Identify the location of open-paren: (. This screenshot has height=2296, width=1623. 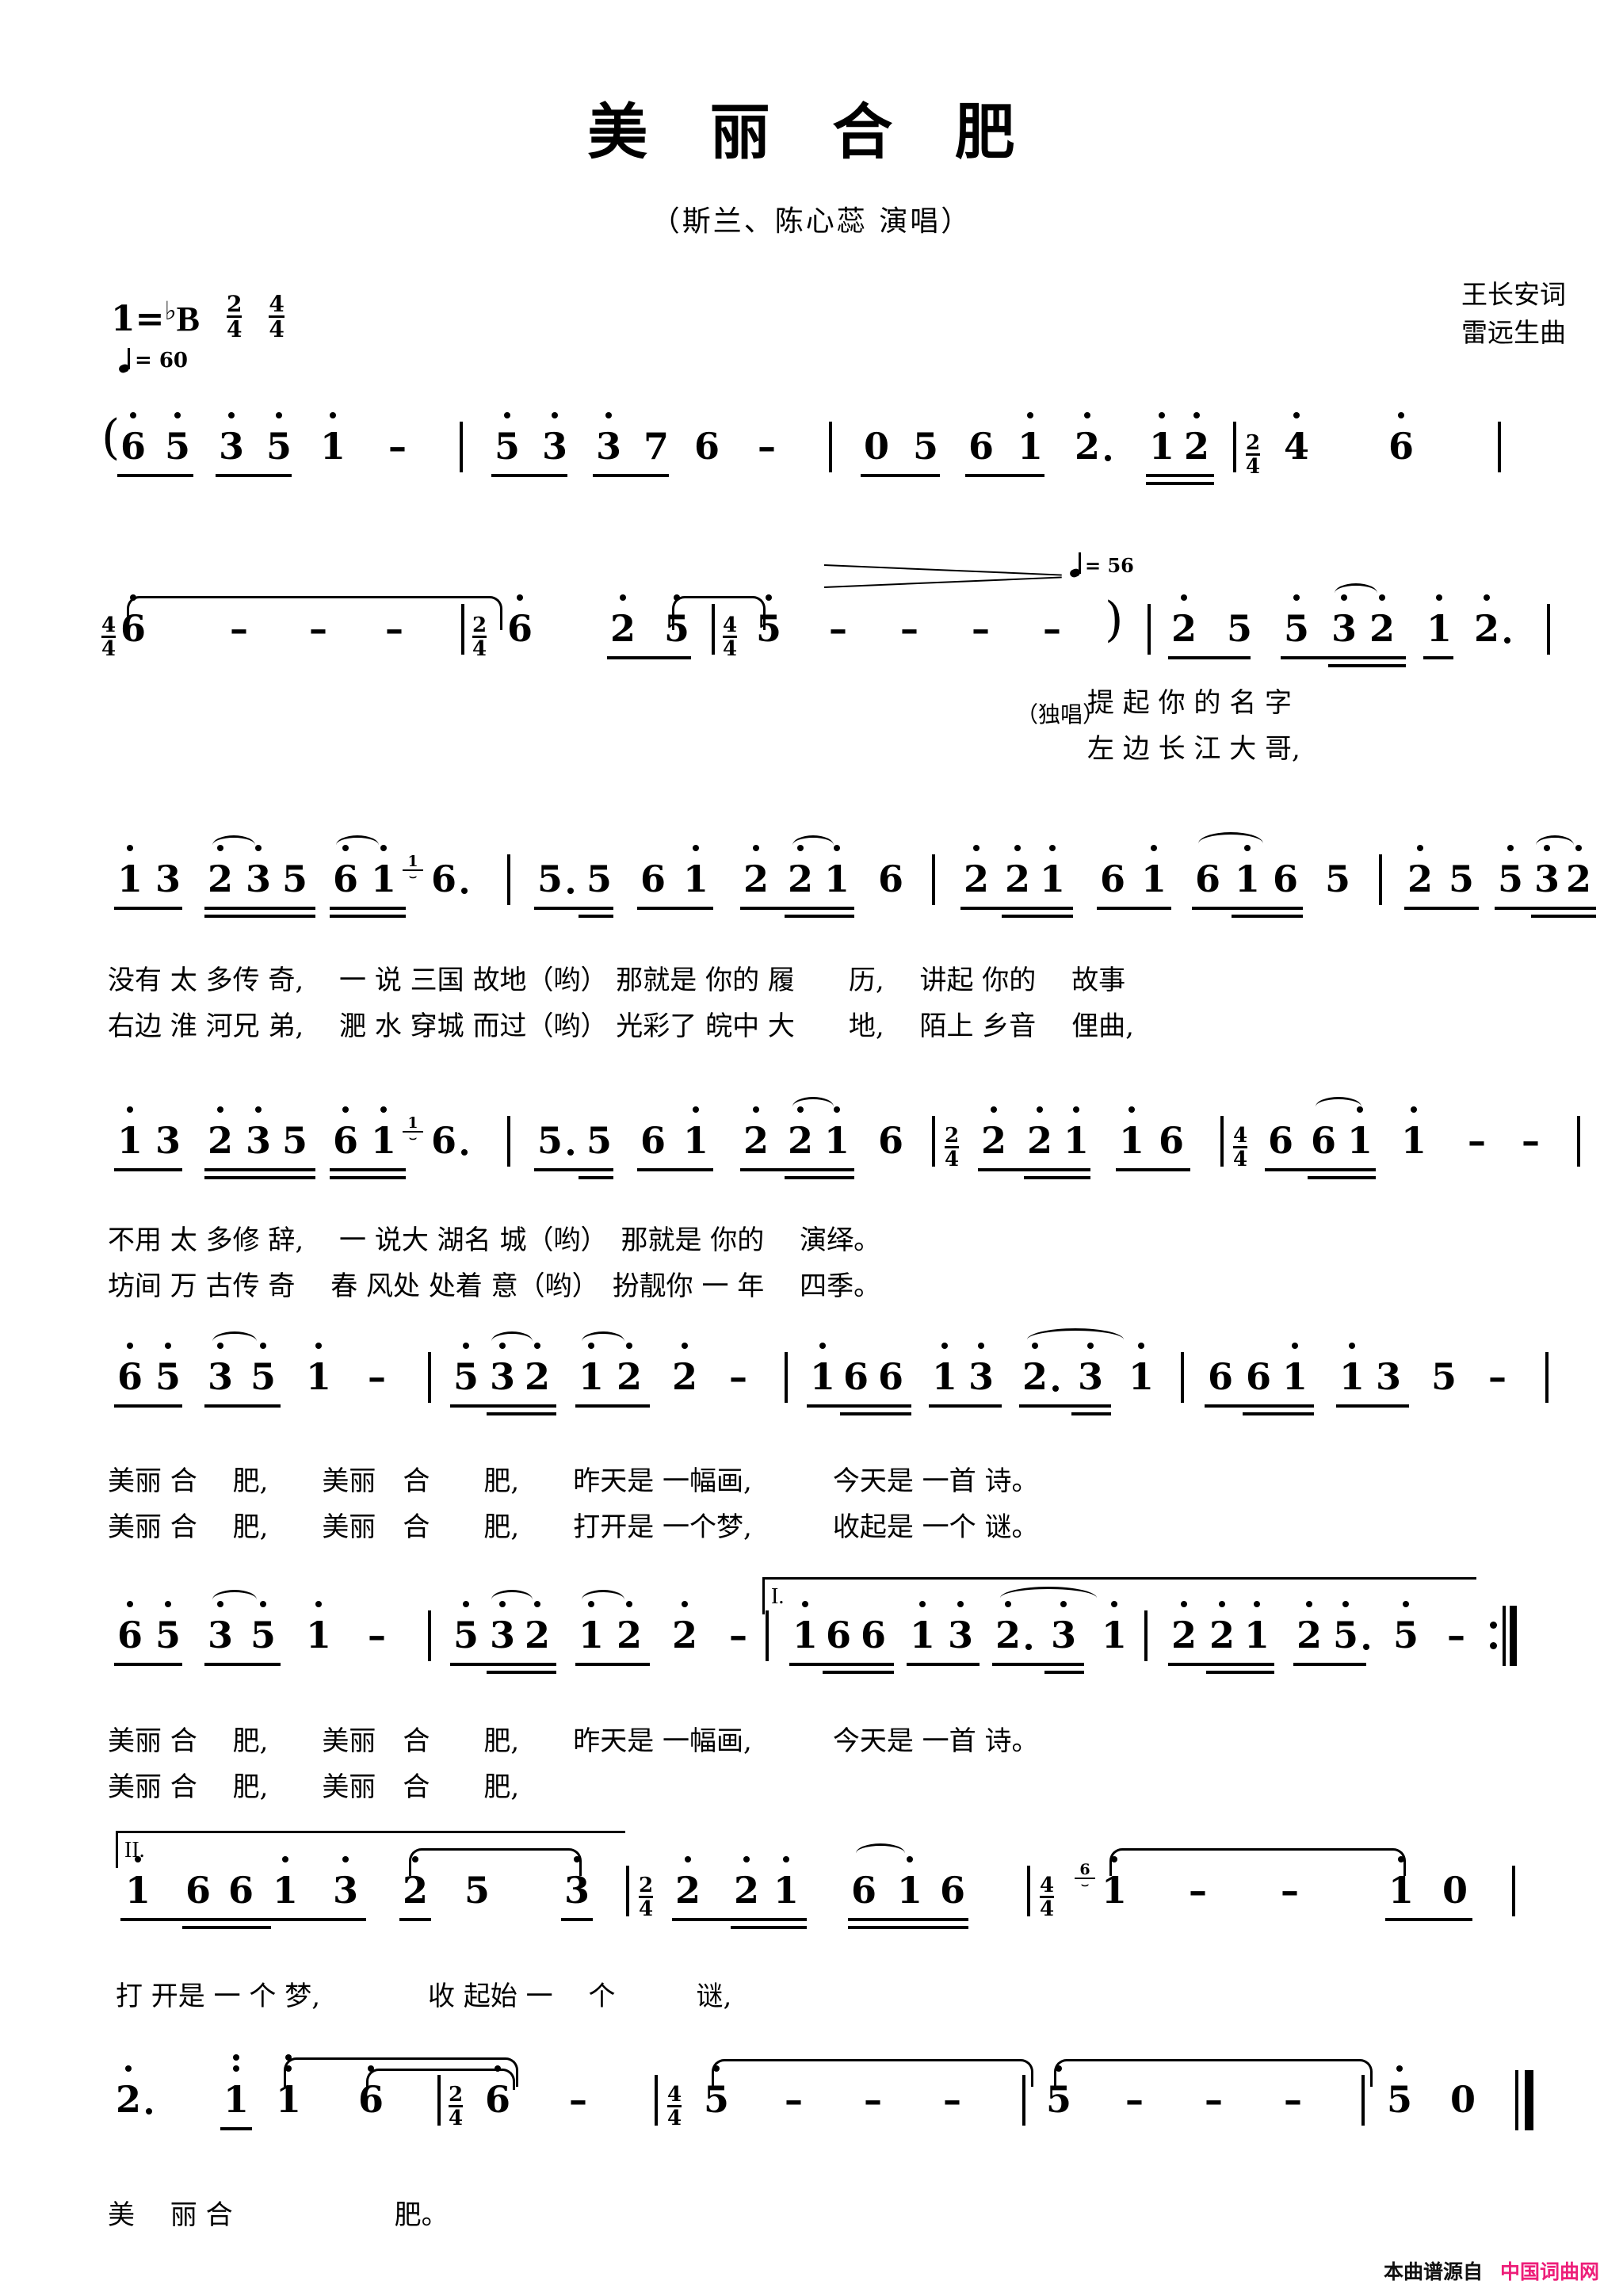
(110, 437).